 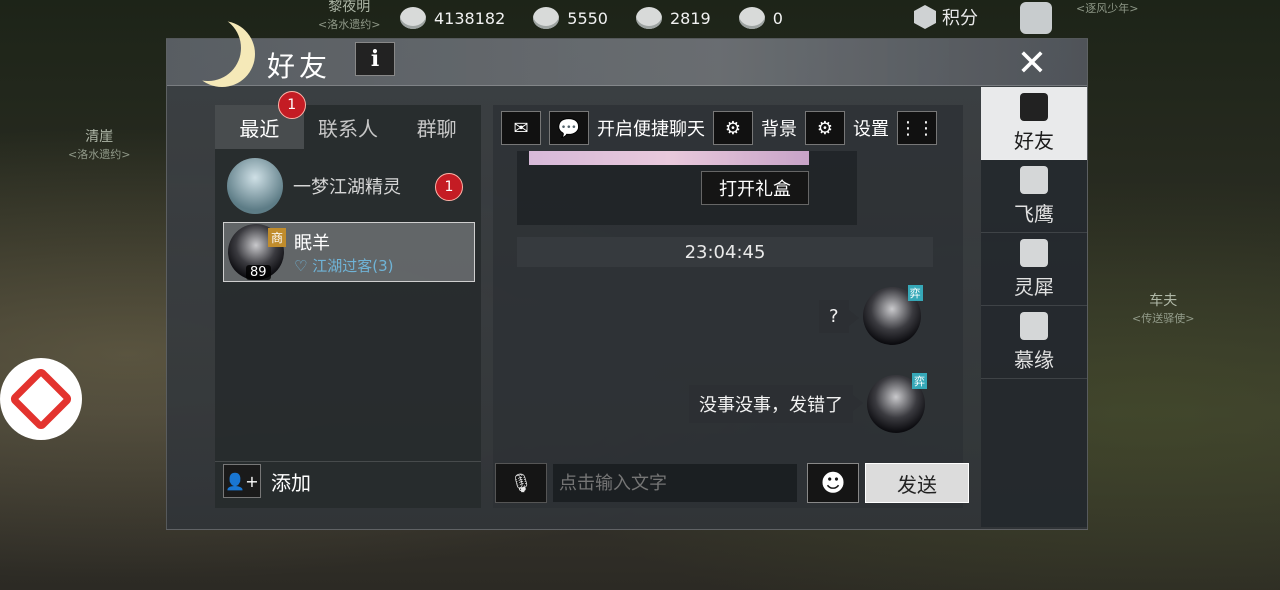 I want to click on resource-coin-value: 4138182, so click(x=470, y=18).